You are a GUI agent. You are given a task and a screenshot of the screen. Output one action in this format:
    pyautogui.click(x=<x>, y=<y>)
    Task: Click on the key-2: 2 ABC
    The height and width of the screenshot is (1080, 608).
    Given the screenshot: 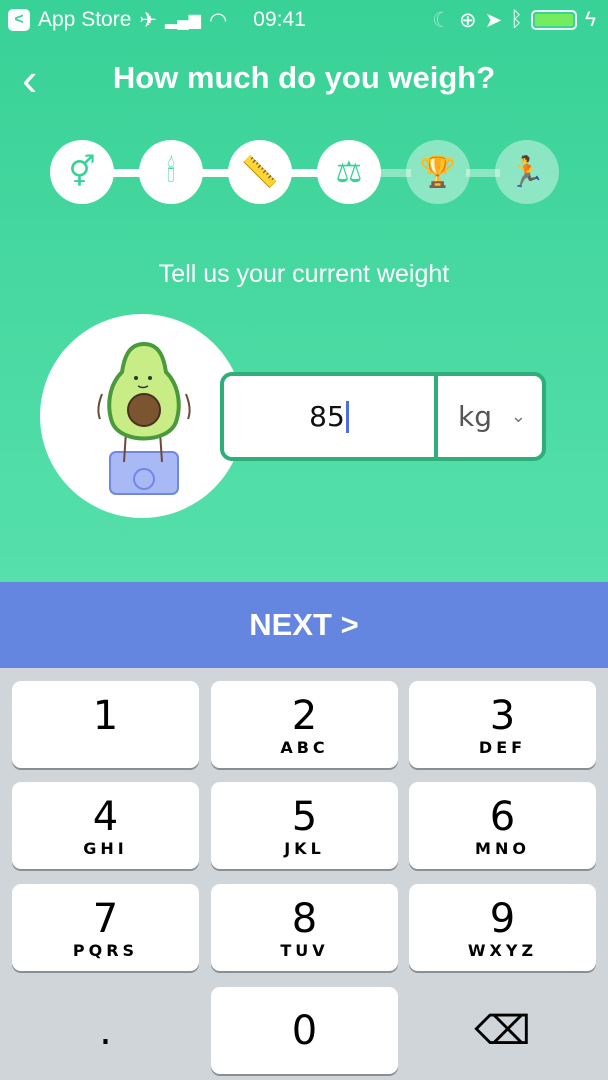 What is the action you would take?
    pyautogui.click(x=304, y=724)
    